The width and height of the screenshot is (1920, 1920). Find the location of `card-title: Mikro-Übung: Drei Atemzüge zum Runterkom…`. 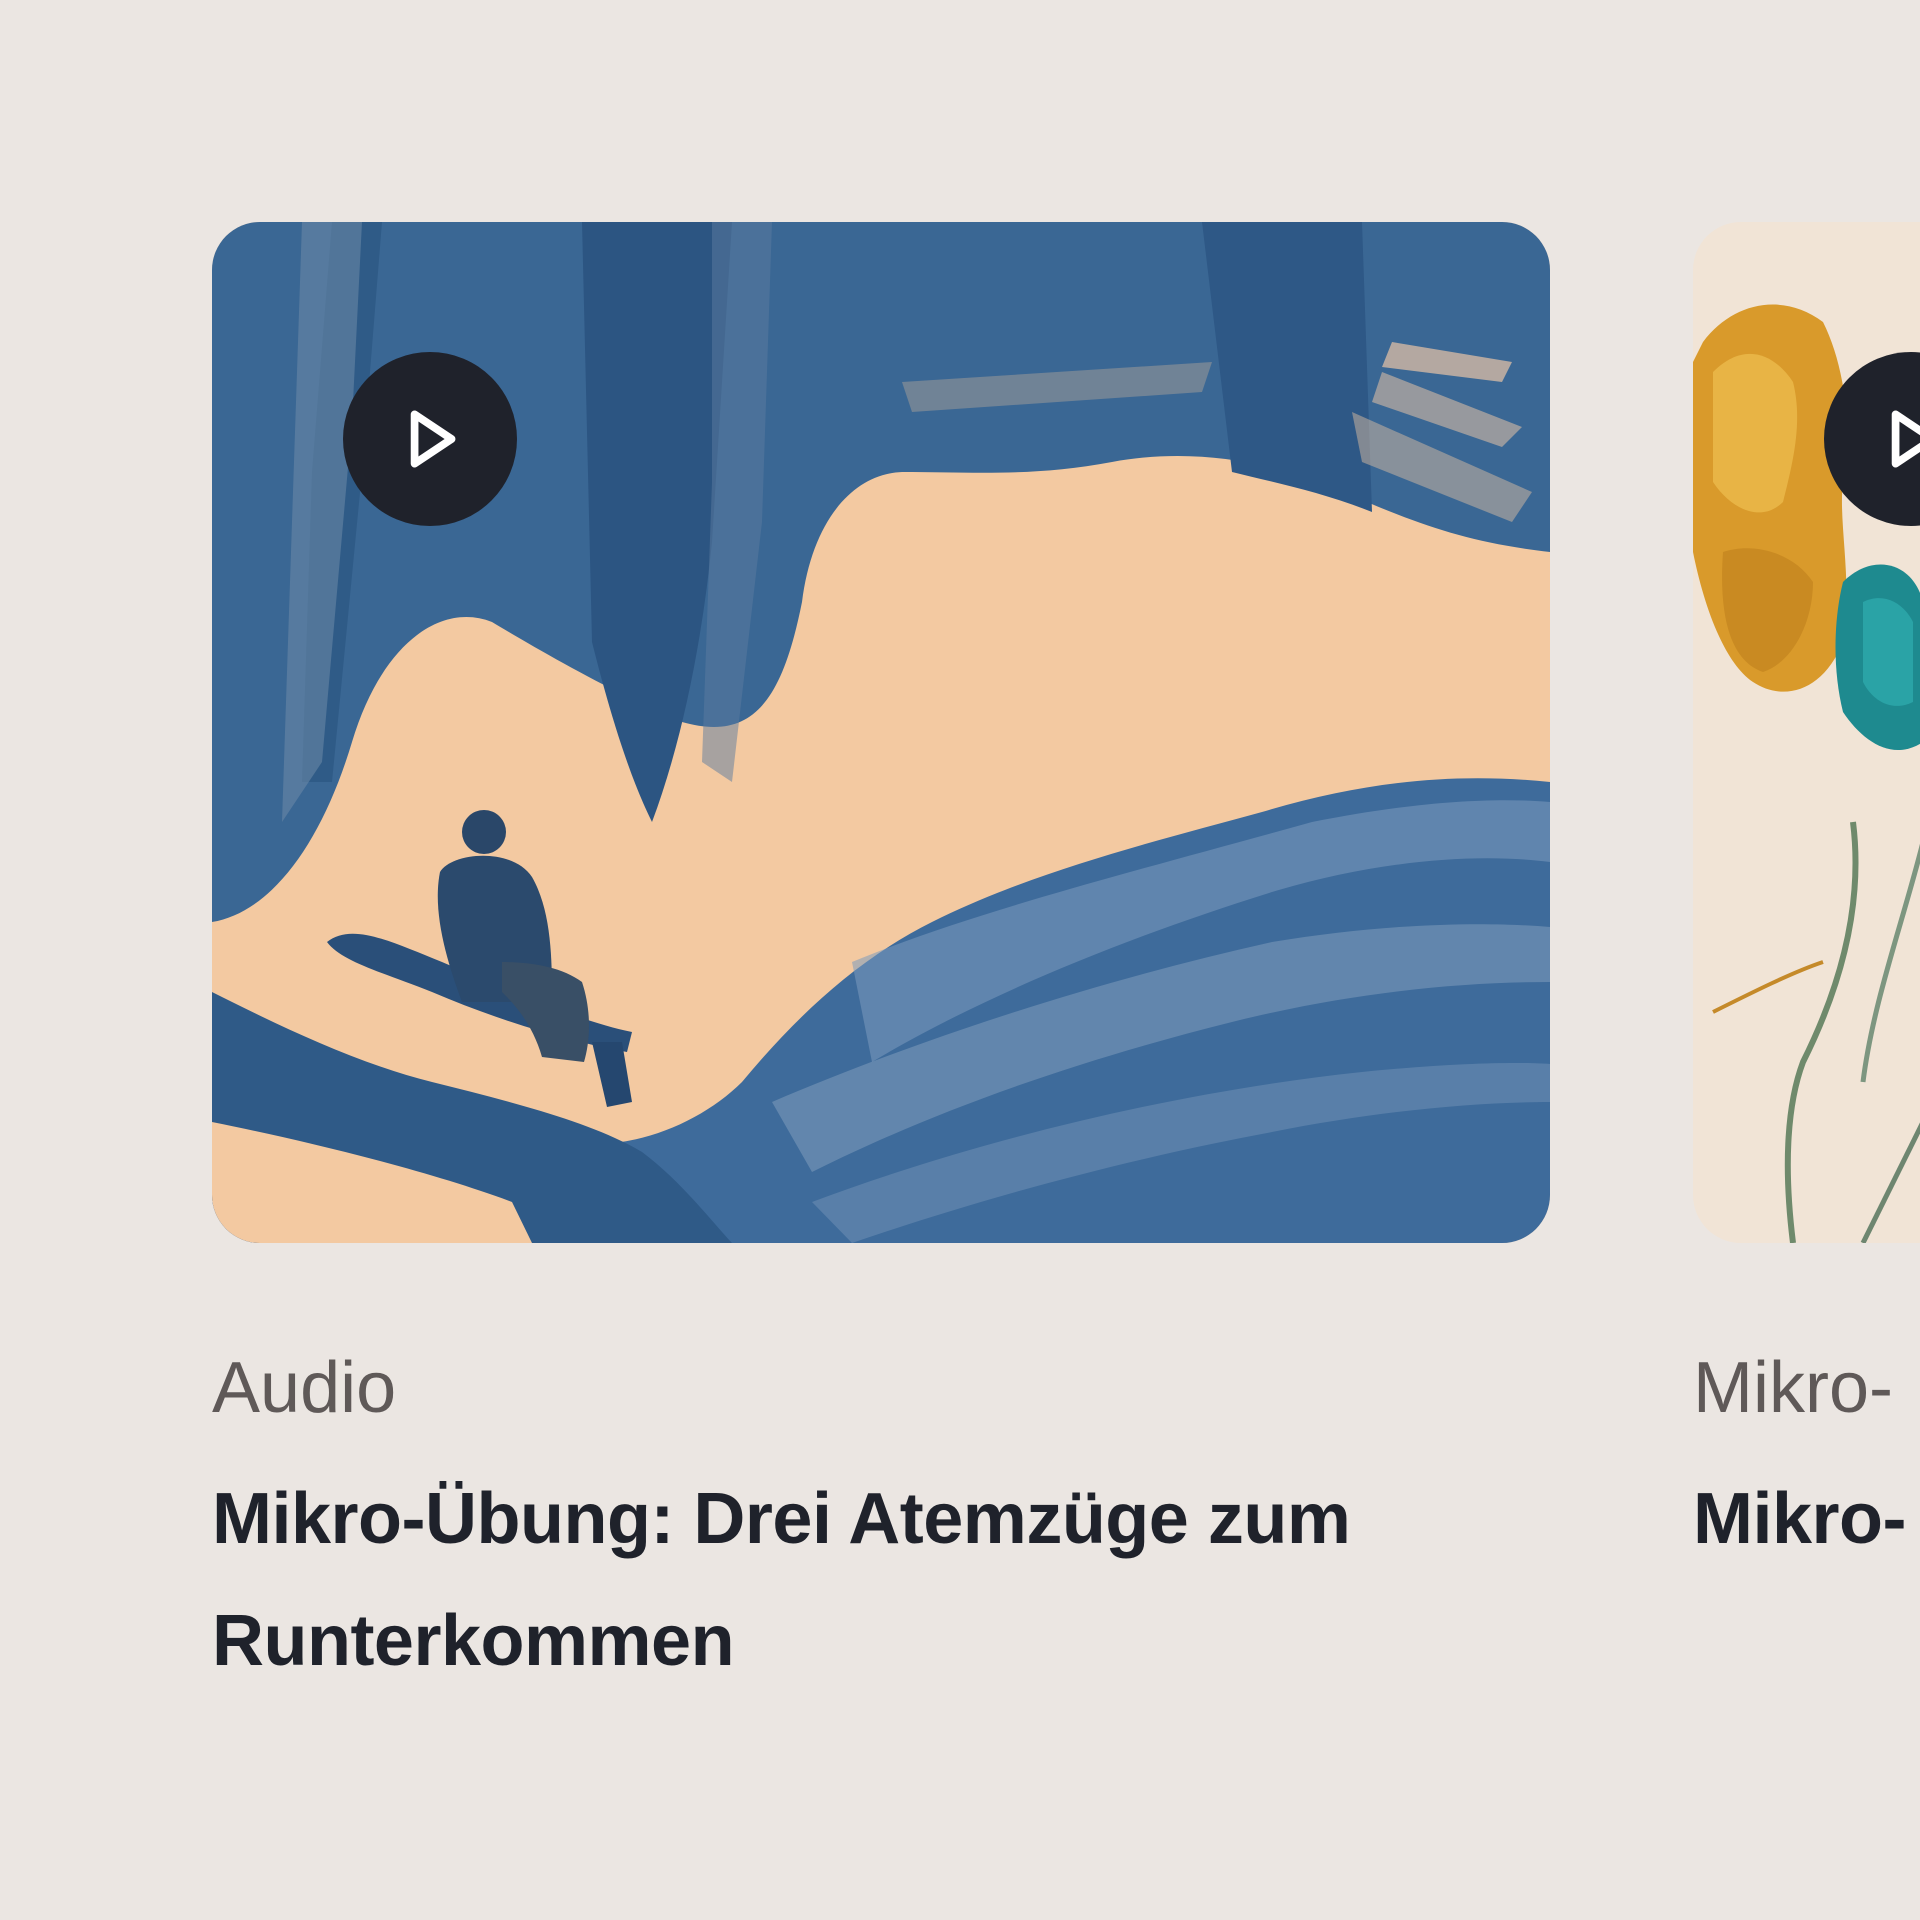

card-title: Mikro-Übung: Drei Atemzüge zum Runterkom… is located at coordinates (881, 1580).